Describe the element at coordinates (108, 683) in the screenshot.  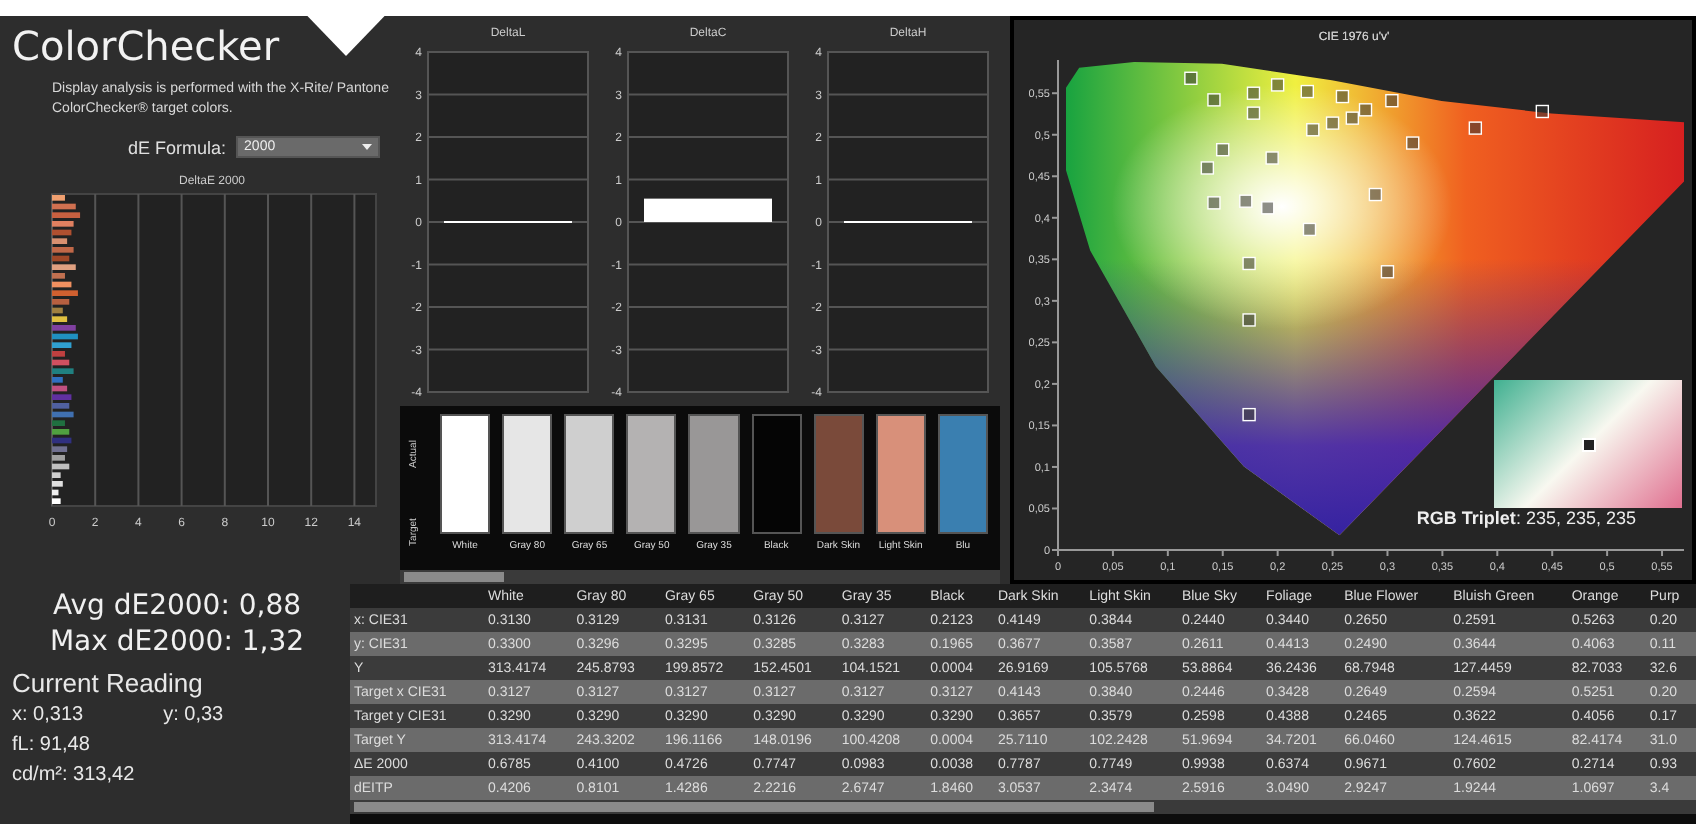
I see `reading-title: Current Reading` at that location.